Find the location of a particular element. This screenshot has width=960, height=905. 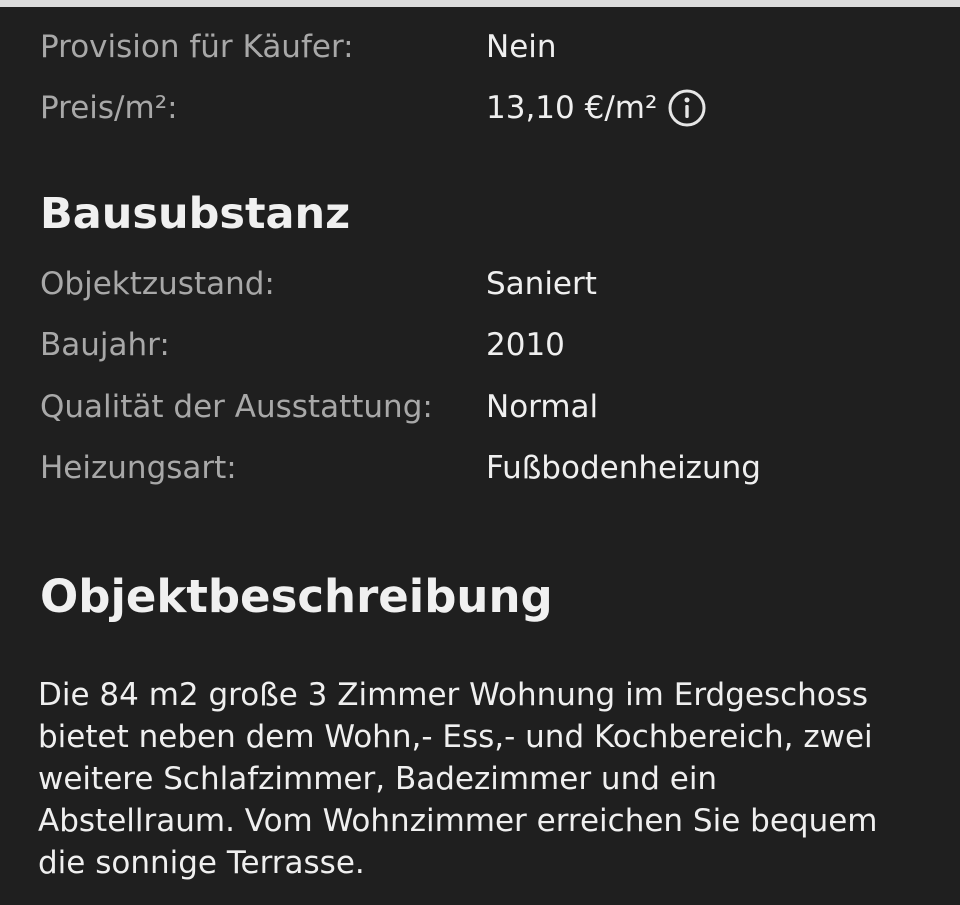

detail-label: Preis/m²: is located at coordinates (109, 108).